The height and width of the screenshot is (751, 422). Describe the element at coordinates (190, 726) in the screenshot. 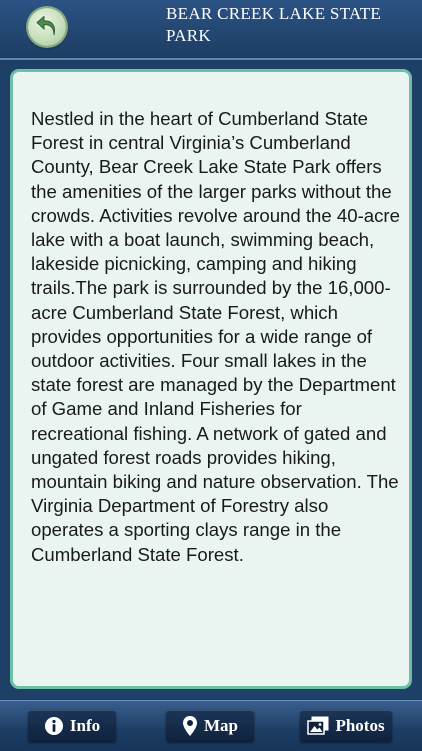

I see `map-pin-icon` at that location.